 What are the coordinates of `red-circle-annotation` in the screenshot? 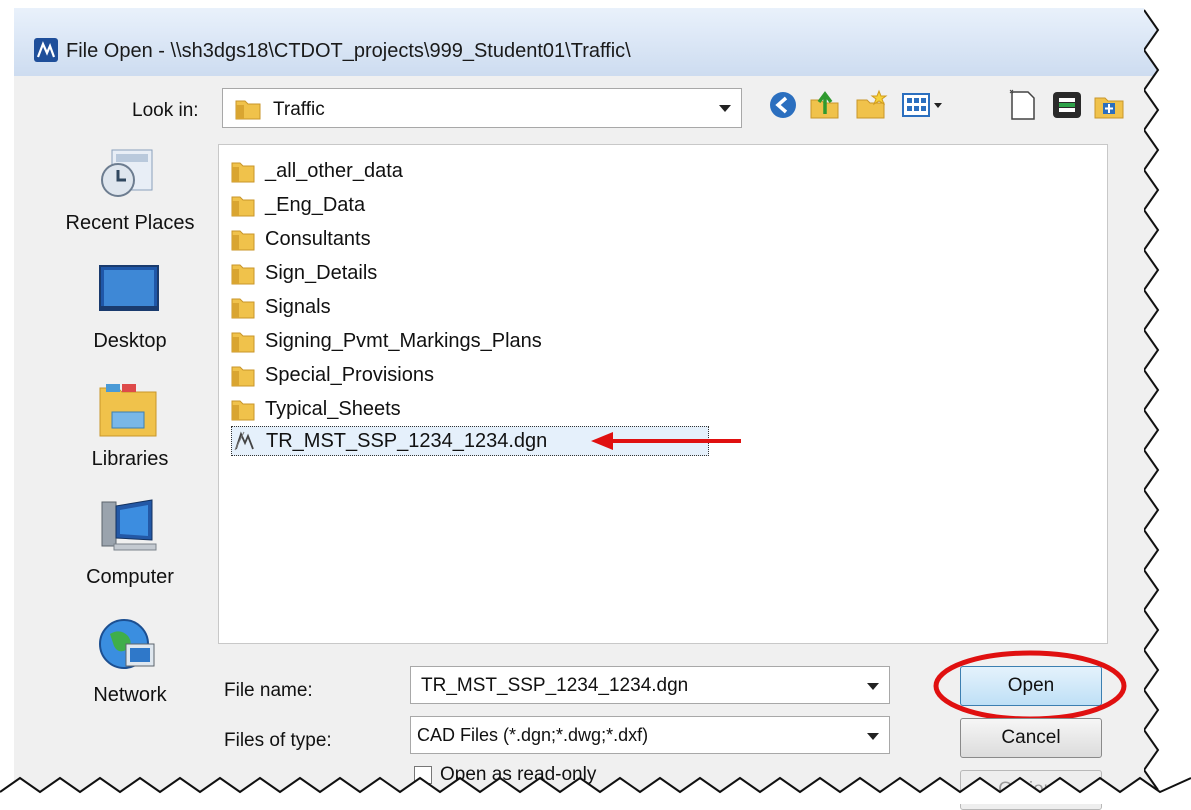 It's located at (1030, 686).